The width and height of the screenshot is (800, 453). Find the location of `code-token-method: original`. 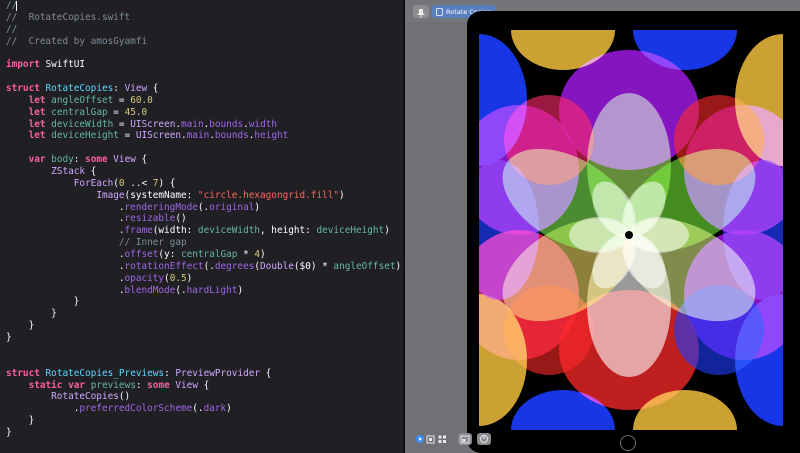

code-token-method: original is located at coordinates (232, 207).